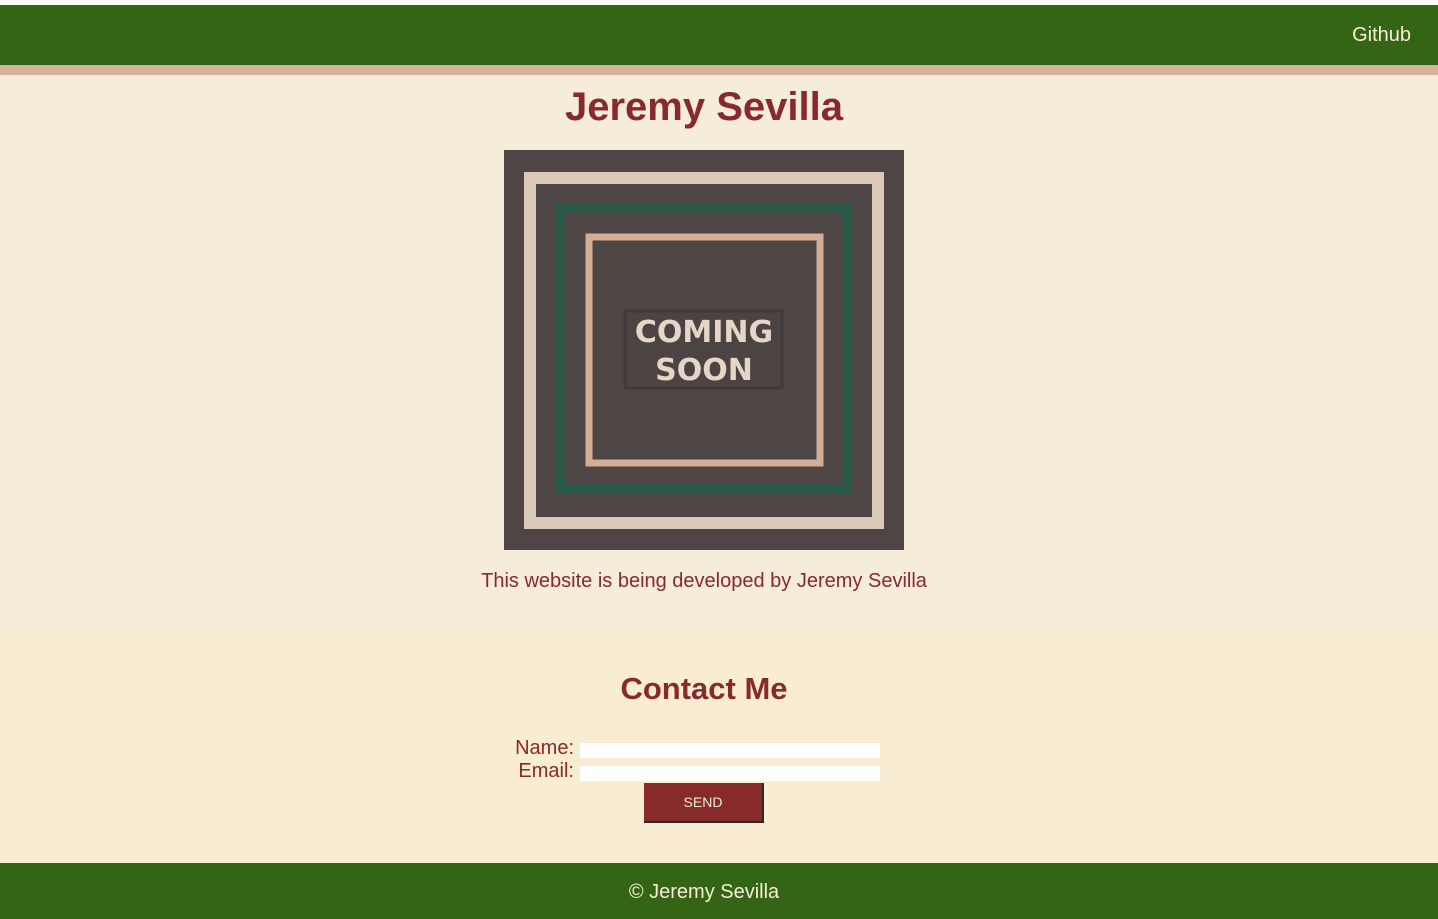 The height and width of the screenshot is (919, 1438). What do you see at coordinates (704, 107) in the screenshot?
I see `site-title: Jeremy Sevilla` at bounding box center [704, 107].